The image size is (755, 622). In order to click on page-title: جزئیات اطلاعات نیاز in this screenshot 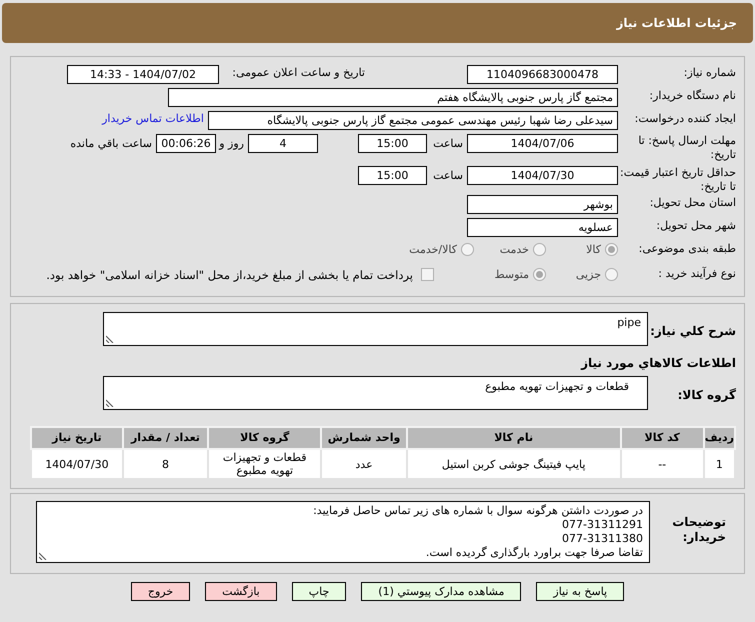, I will do `click(676, 23)`.